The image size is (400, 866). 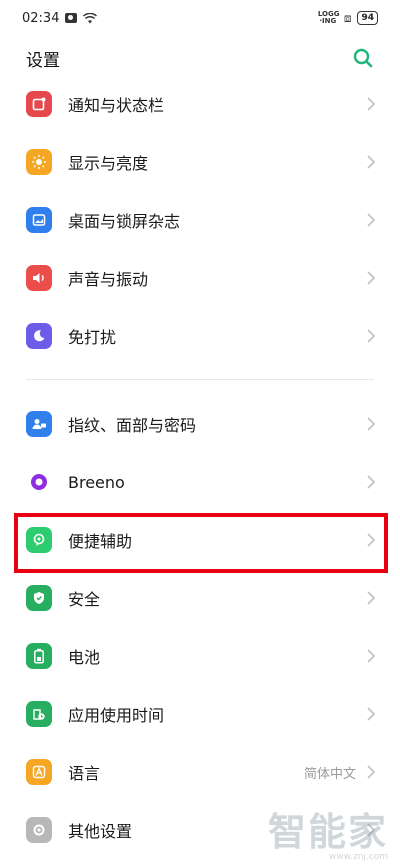 What do you see at coordinates (43, 60) in the screenshot?
I see `page-title: 设置` at bounding box center [43, 60].